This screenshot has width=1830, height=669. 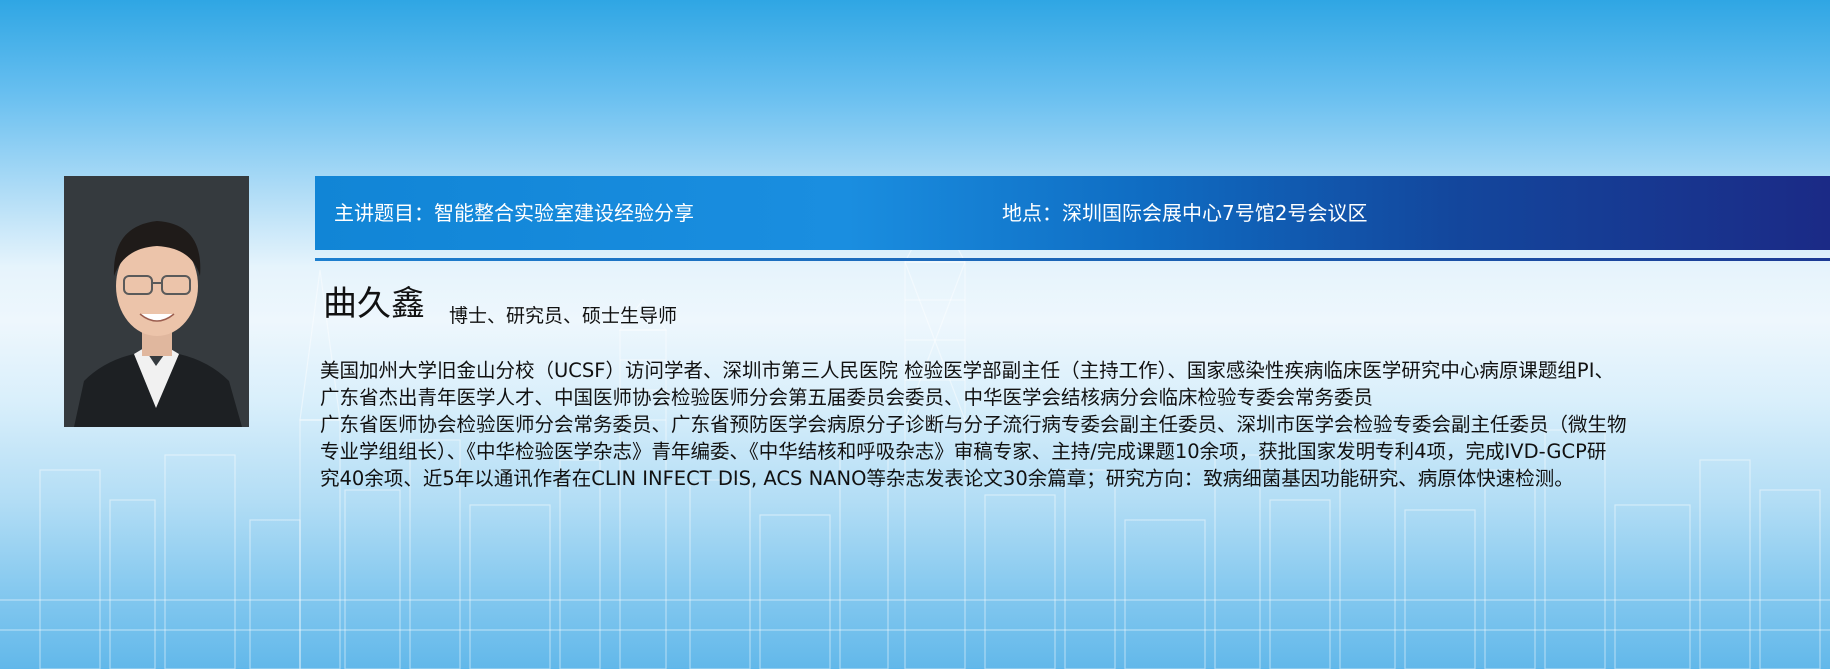 I want to click on speaker-titles: 博士、研究员、硕士生导师, so click(x=563, y=316).